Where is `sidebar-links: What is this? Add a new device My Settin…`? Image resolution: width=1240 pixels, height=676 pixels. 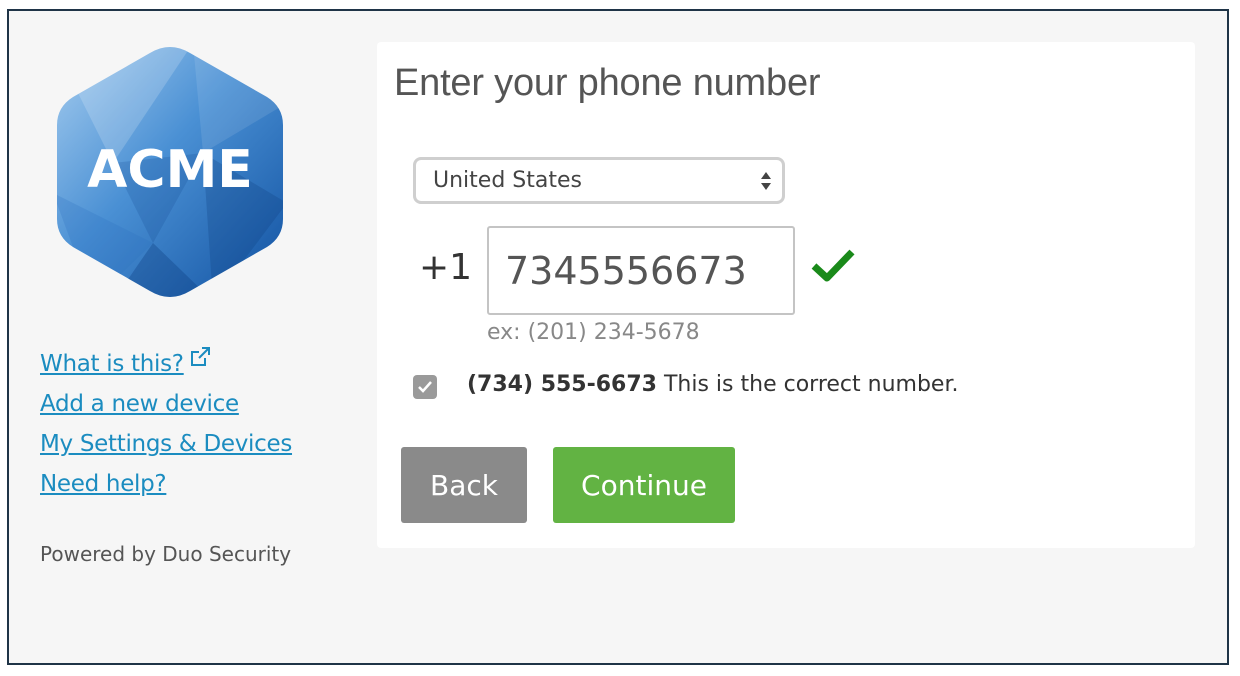 sidebar-links: What is this? Add a new device My Settin… is located at coordinates (166, 424).